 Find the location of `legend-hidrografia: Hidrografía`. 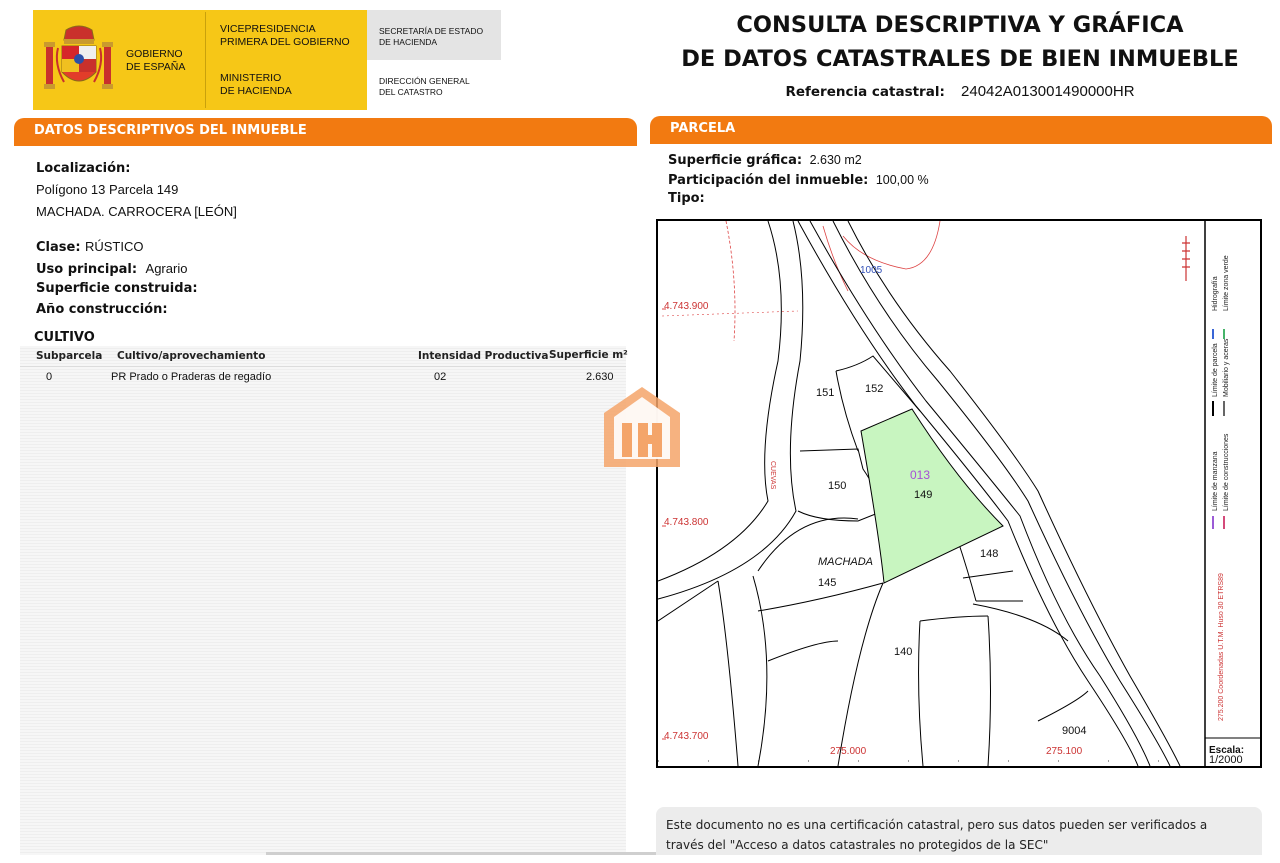

legend-hidrografia: Hidrografía is located at coordinates (1215, 293).